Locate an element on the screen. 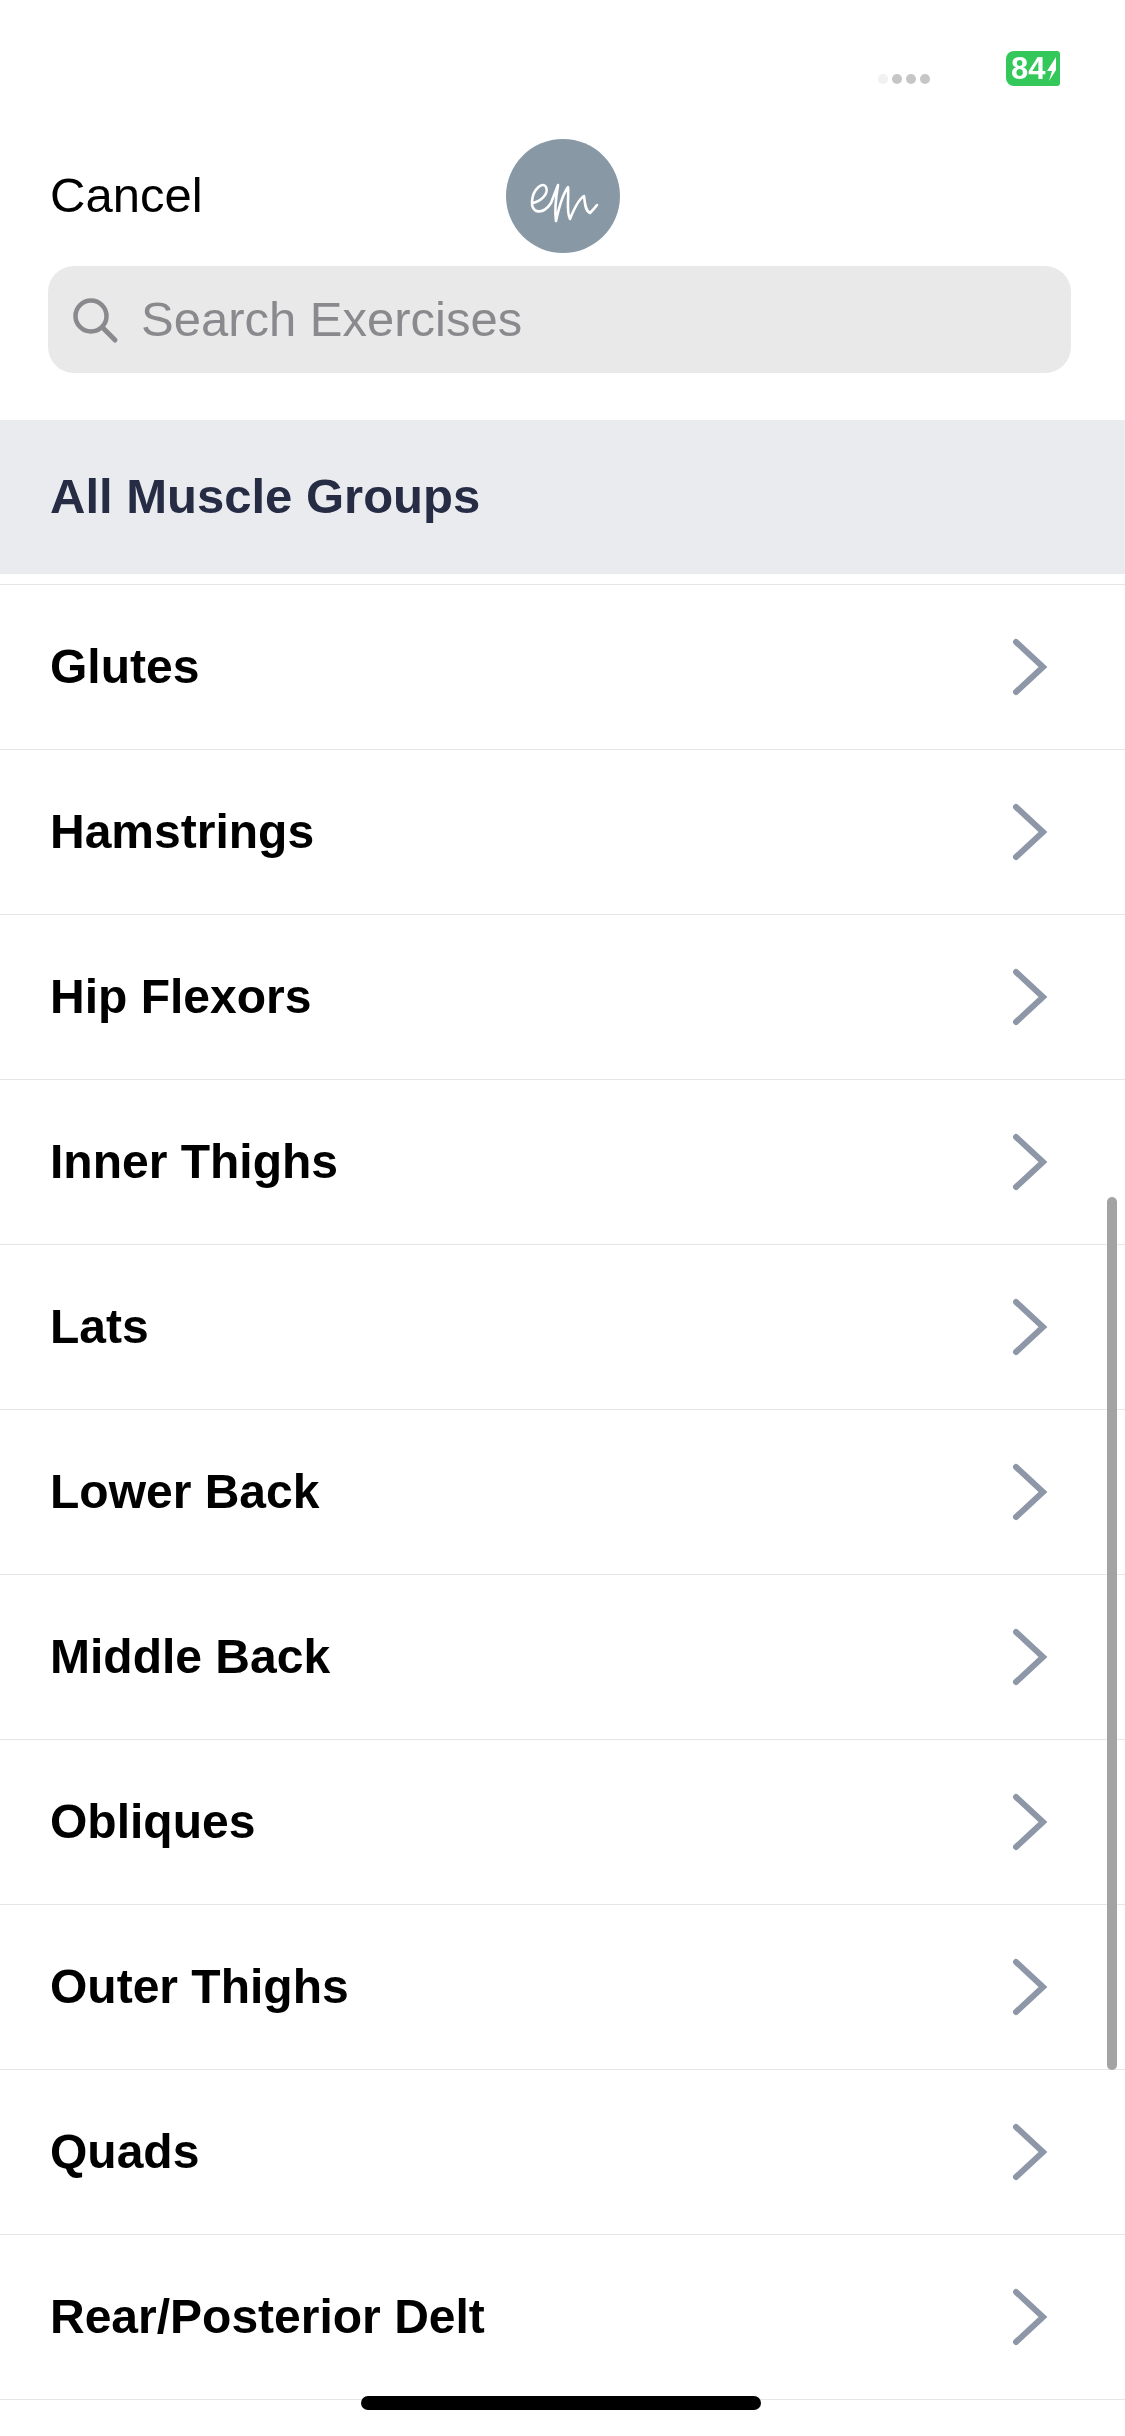 This screenshot has width=1125, height=2436. logo-icon is located at coordinates (562, 195).